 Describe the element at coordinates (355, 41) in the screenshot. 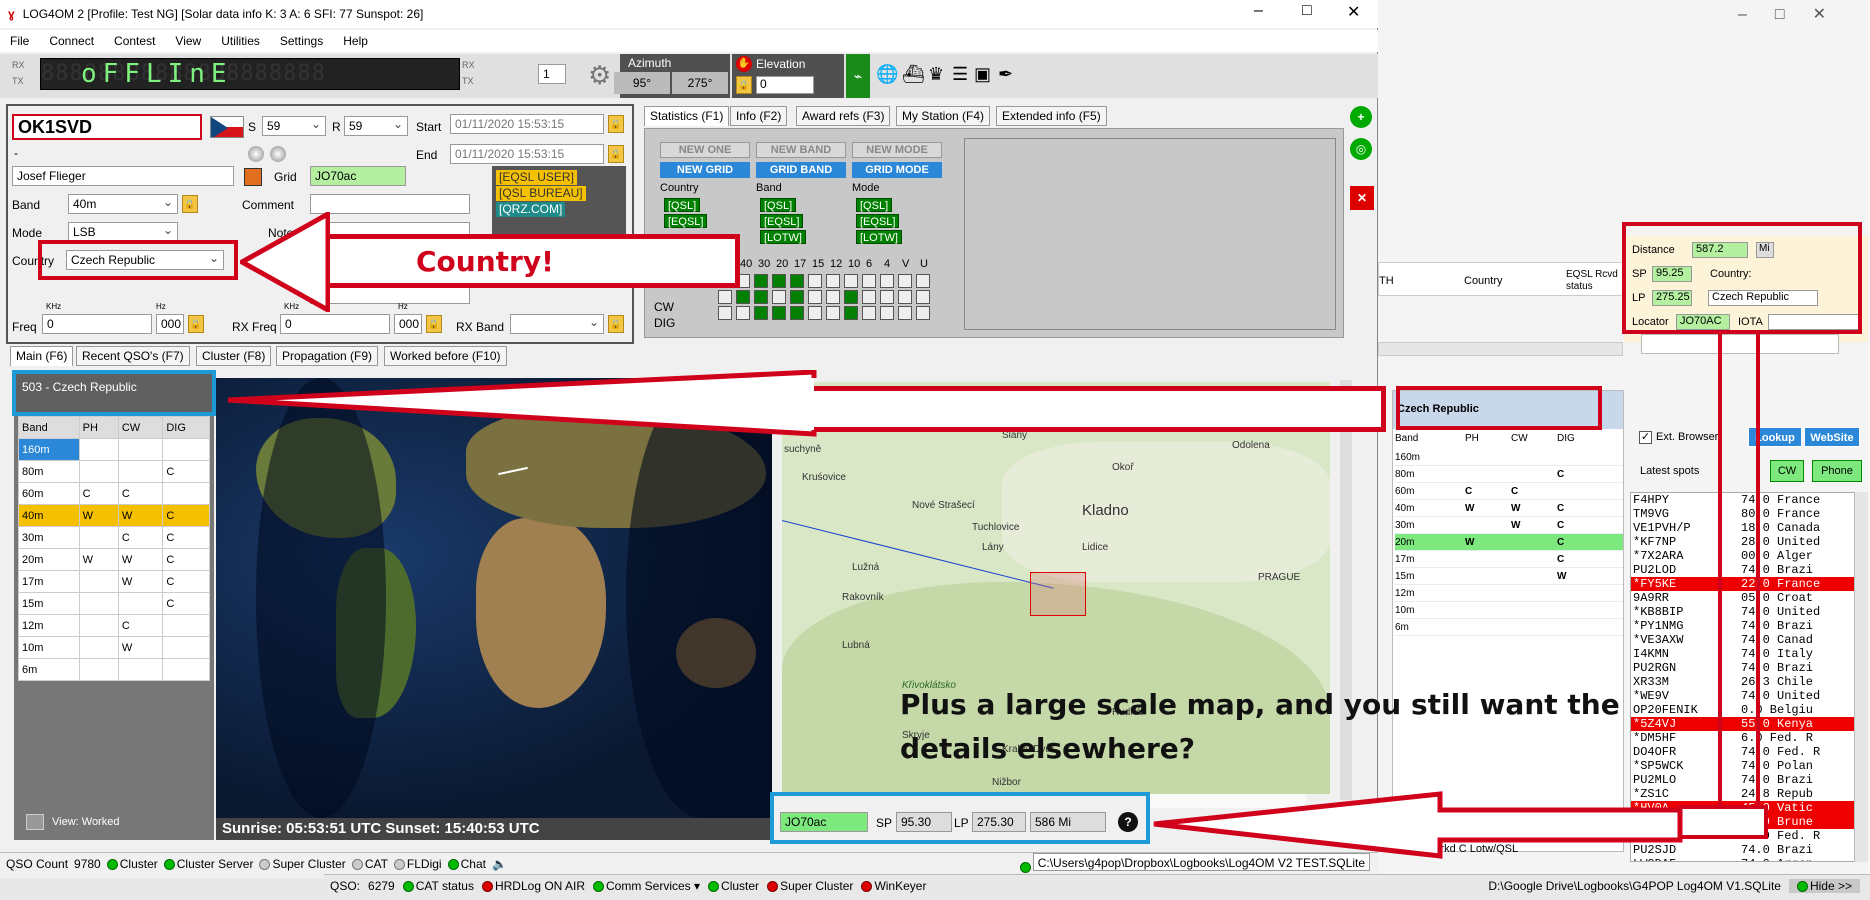

I see `menu-help: Help` at that location.